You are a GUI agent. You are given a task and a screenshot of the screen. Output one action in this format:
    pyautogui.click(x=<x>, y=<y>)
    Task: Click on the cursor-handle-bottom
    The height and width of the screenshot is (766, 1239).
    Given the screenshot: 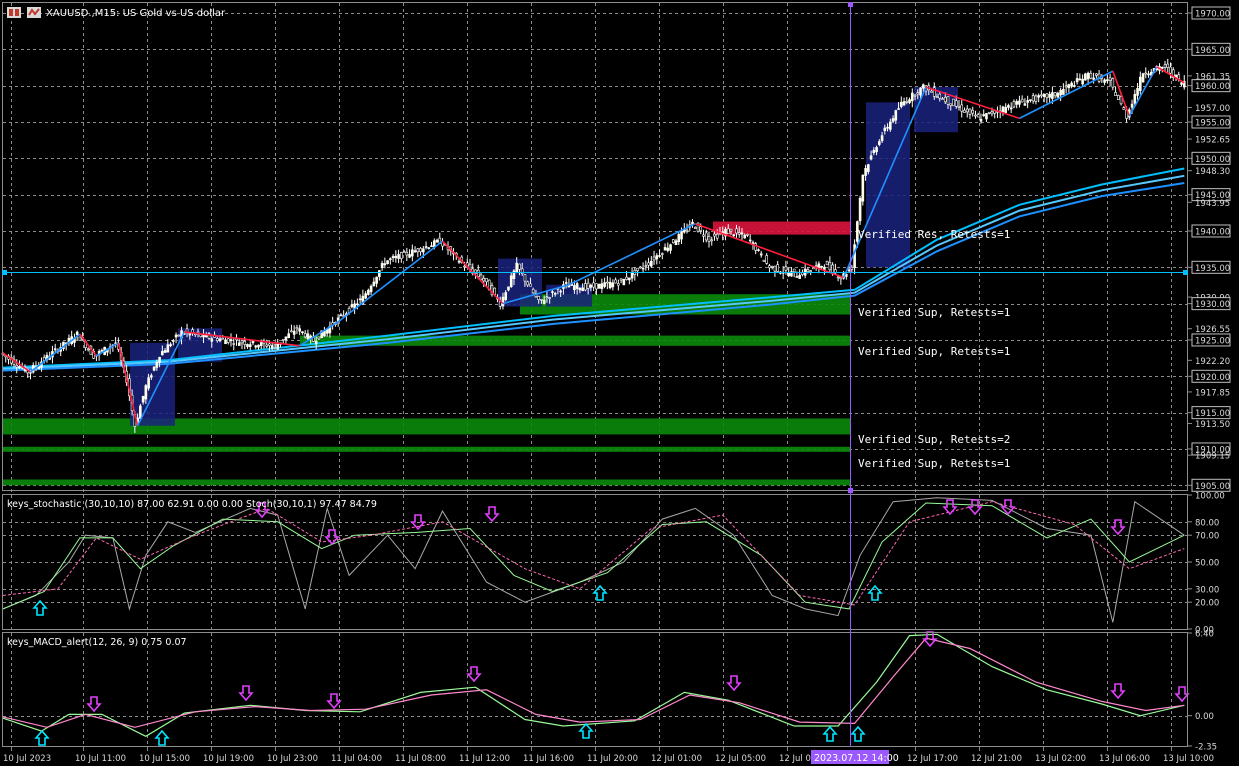 What is the action you would take?
    pyautogui.click(x=850, y=490)
    